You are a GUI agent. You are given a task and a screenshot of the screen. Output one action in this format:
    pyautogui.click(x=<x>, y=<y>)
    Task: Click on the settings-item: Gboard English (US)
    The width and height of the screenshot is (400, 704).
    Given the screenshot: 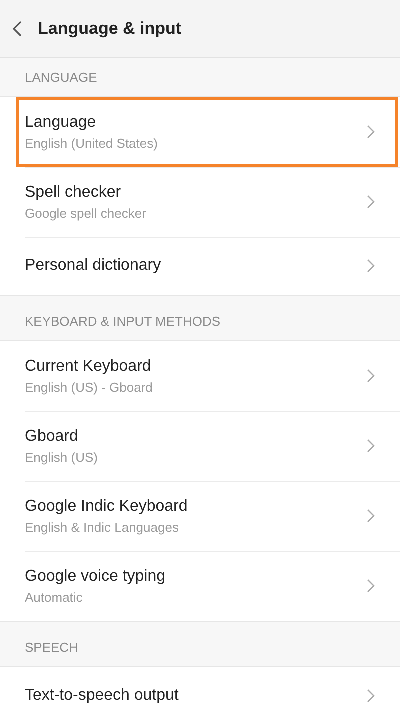 What is the action you would take?
    pyautogui.click(x=200, y=446)
    